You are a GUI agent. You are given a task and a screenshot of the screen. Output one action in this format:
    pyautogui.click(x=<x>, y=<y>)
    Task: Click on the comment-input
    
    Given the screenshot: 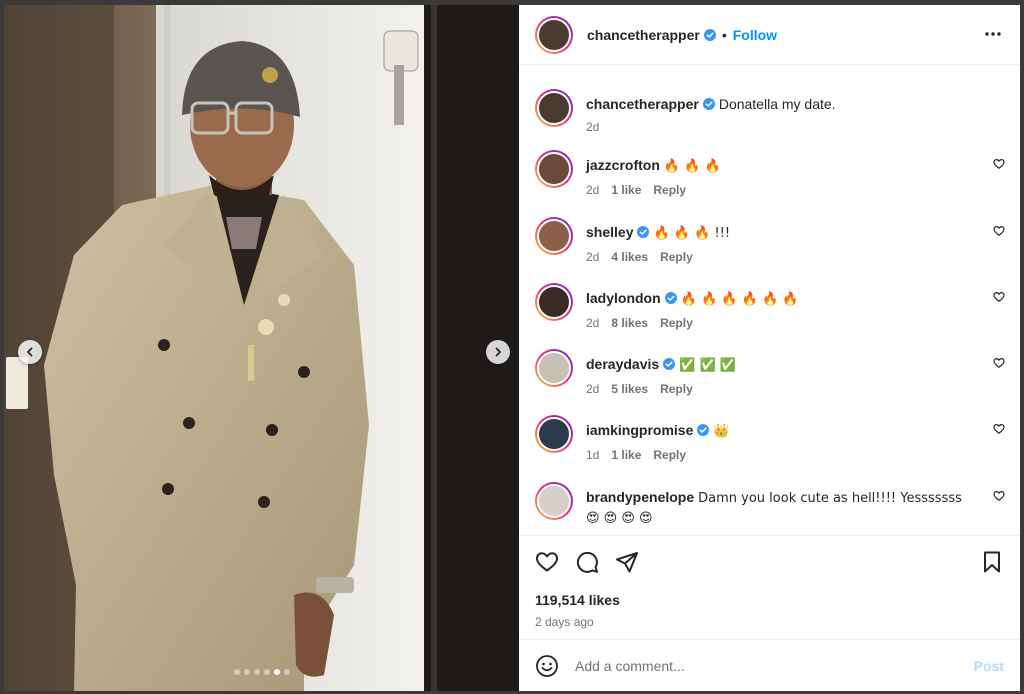 What is the action you would take?
    pyautogui.click(x=765, y=665)
    